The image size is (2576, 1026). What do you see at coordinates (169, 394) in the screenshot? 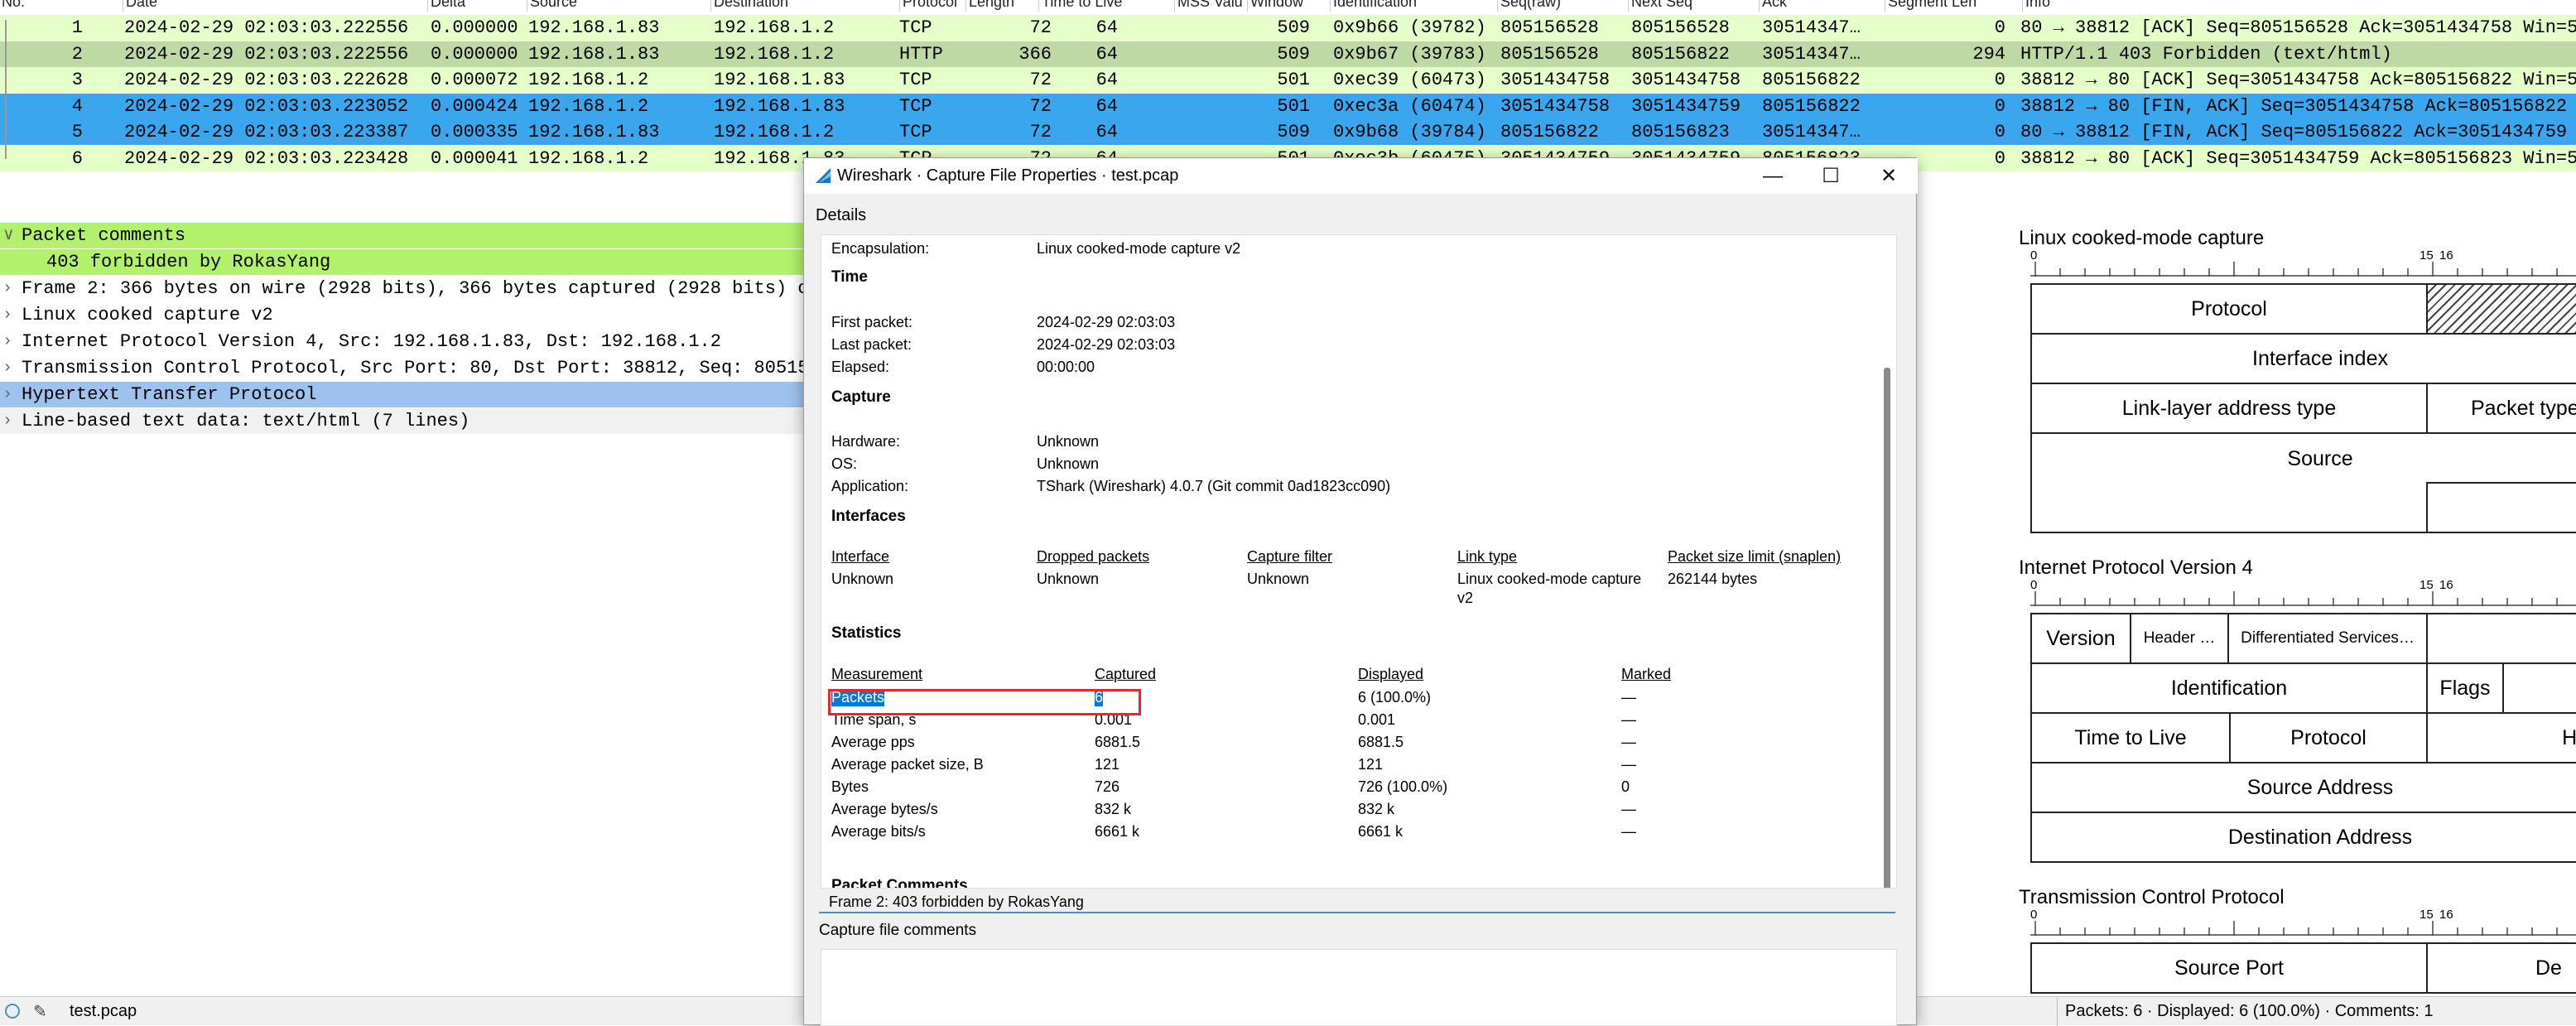
I see `detail-item-label: Hypertext Transfer Protocol` at bounding box center [169, 394].